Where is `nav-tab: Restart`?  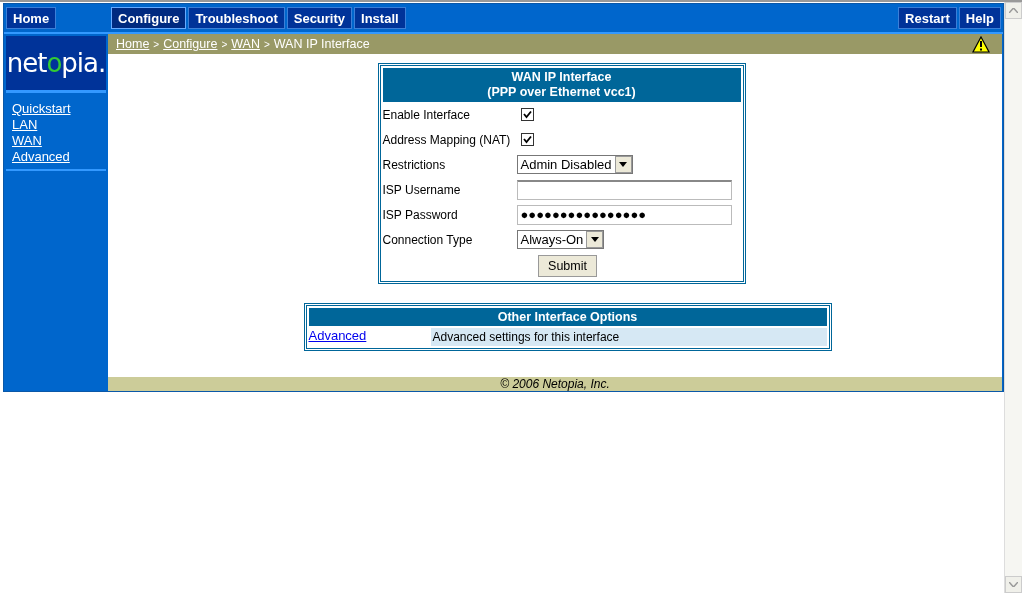
nav-tab: Restart is located at coordinates (927, 18).